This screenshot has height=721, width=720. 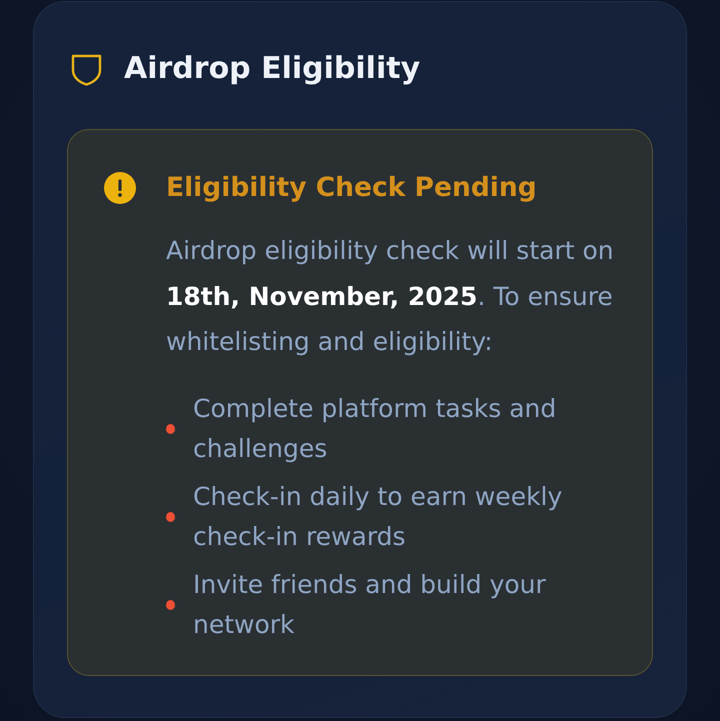 I want to click on checklist-item: Complete platform tasks and challenges, so click(x=375, y=428).